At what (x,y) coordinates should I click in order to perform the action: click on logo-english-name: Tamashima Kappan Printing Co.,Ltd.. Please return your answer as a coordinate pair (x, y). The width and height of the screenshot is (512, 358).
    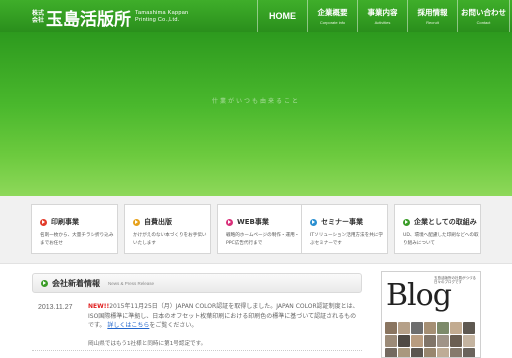
    Looking at the image, I should click on (162, 16).